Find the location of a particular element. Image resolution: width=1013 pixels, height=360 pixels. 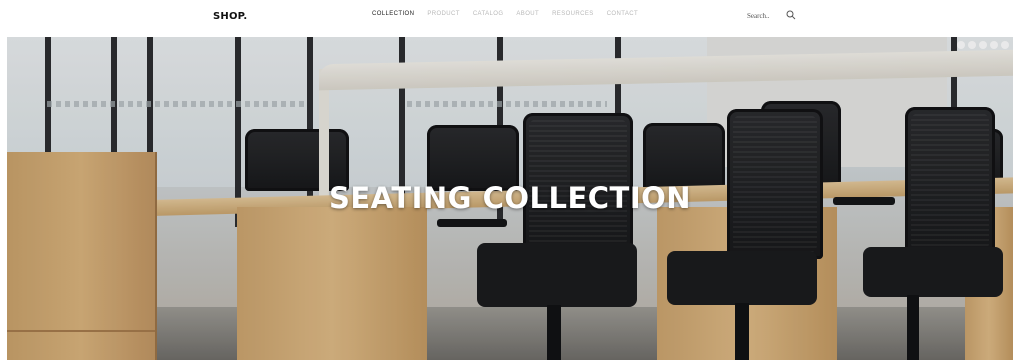

nav-item-product: PRODUCT is located at coordinates (443, 14).